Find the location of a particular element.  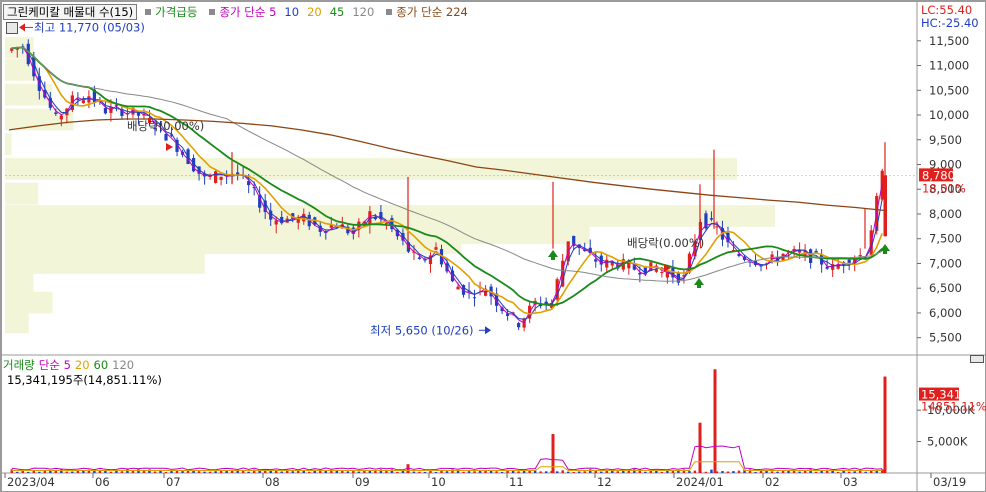

legend-item: 종가 단순 224 is located at coordinates (427, 12).